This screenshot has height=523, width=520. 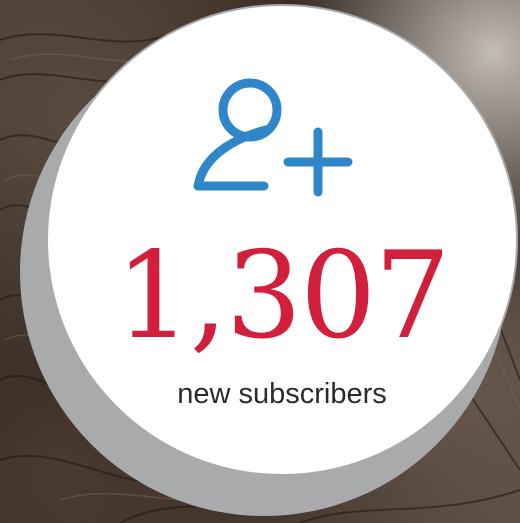 What do you see at coordinates (275, 136) in the screenshot?
I see `add-user-icon` at bounding box center [275, 136].